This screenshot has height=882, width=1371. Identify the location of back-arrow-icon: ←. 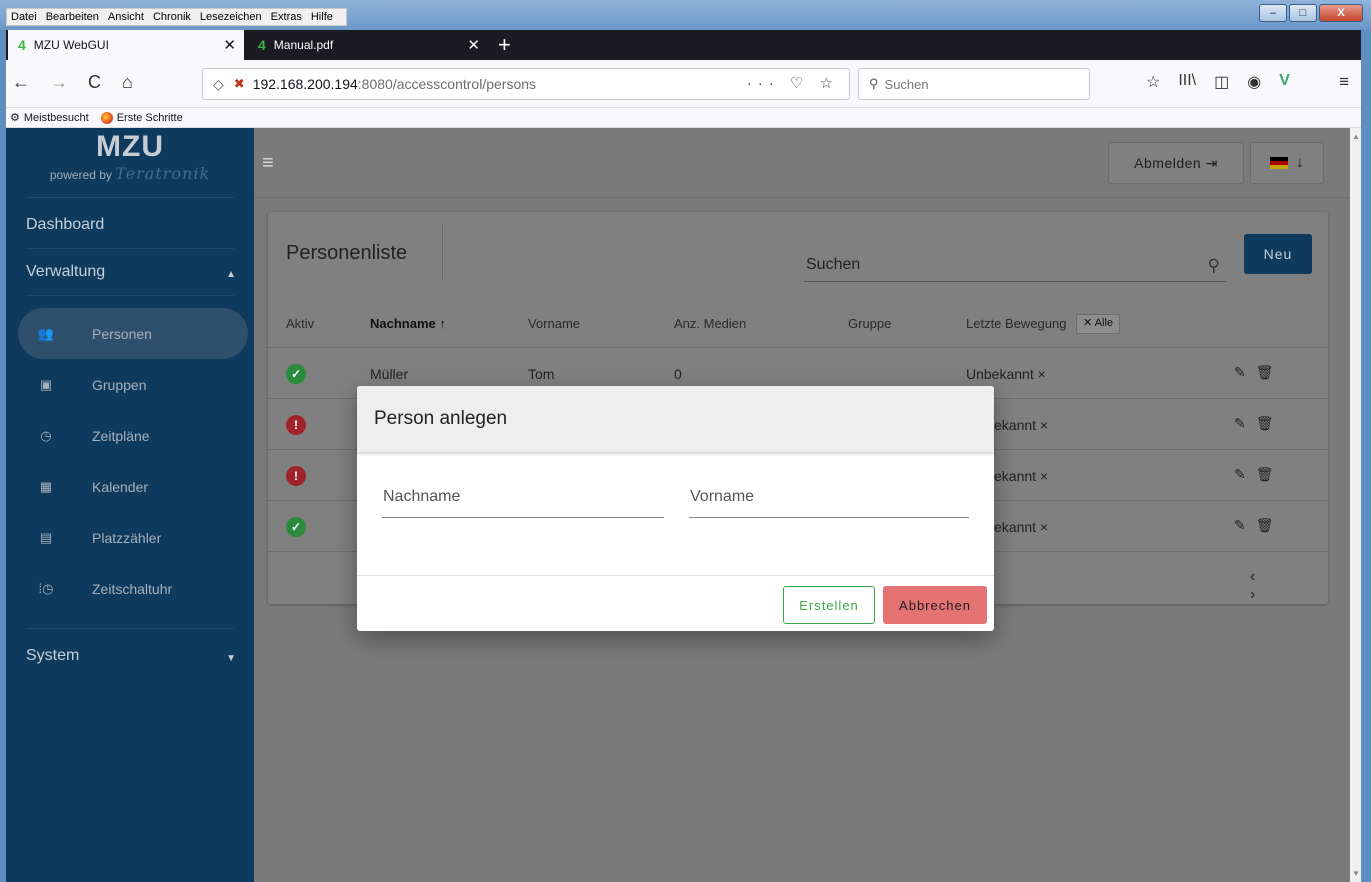
(21, 82).